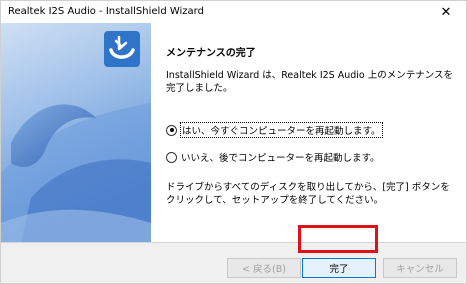 Image resolution: width=467 pixels, height=284 pixels. What do you see at coordinates (211, 53) in the screenshot?
I see `page-heading: メンテナンスの完了` at bounding box center [211, 53].